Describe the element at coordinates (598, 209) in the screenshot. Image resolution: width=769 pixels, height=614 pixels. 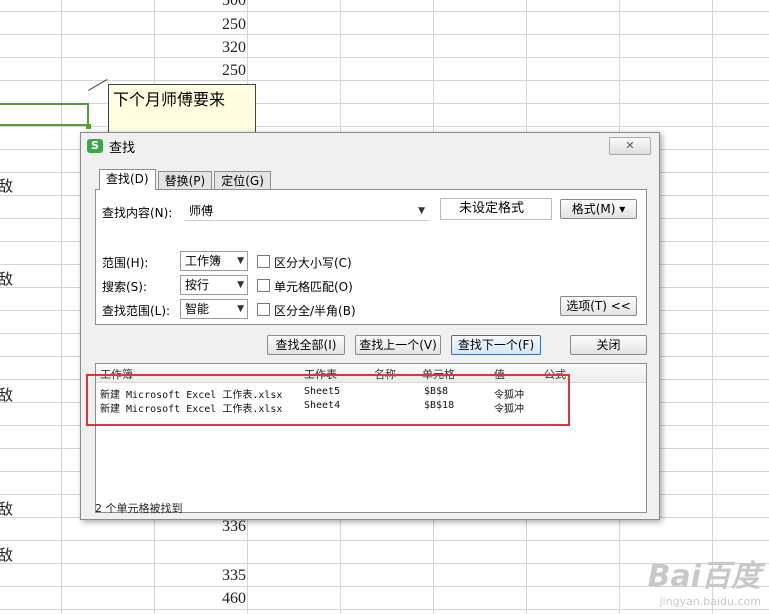
I see `format-button: 格式(M) ▾` at that location.